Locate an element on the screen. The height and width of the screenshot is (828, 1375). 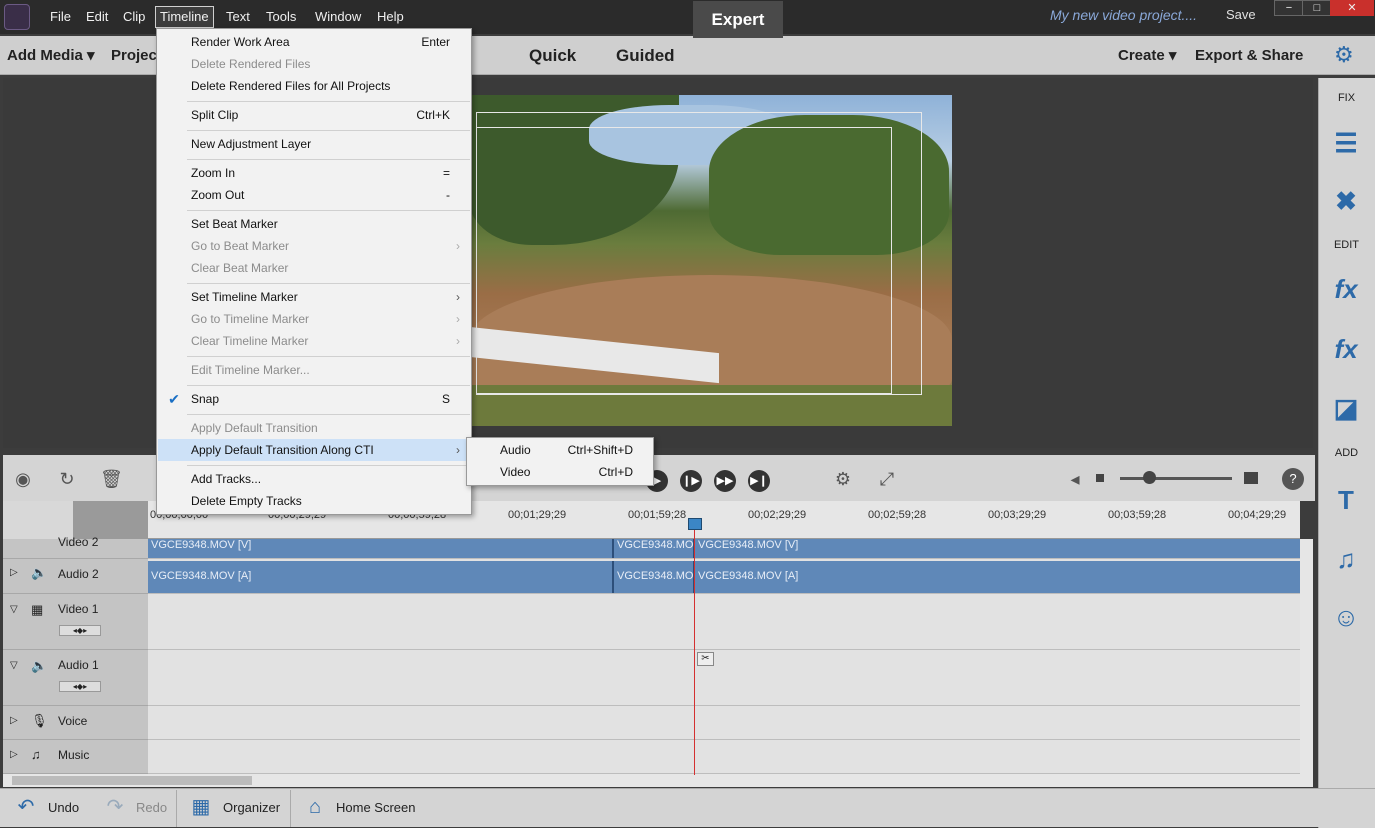
minimize-button: − is located at coordinates (1289, 8).